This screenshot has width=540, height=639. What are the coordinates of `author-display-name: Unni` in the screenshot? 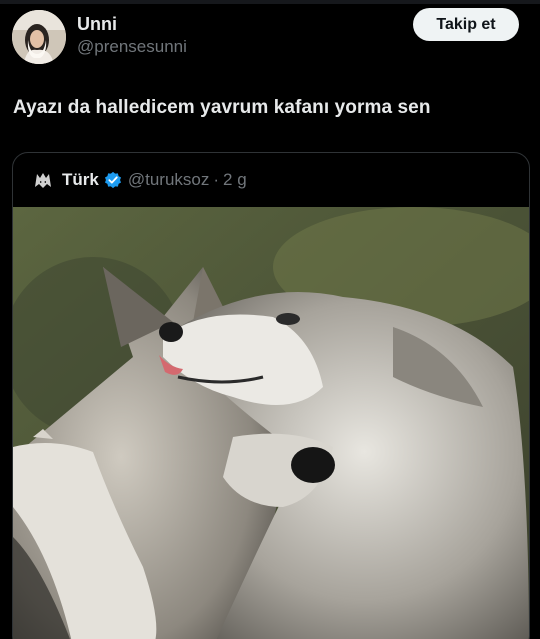 It's located at (97, 24).